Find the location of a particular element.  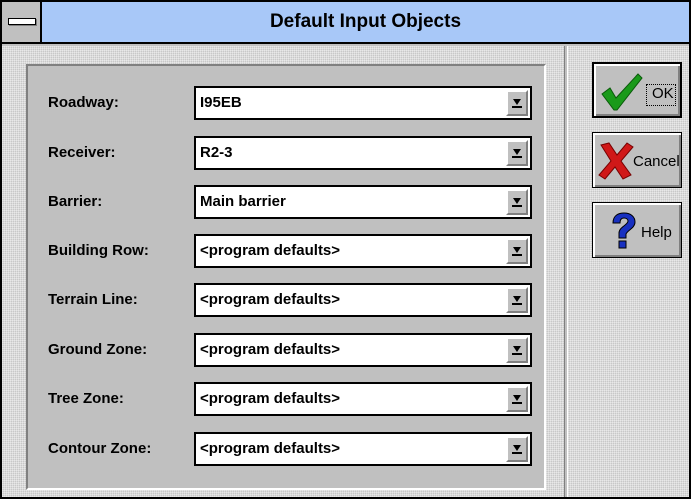

ground-zone-value: <program defaults> is located at coordinates (270, 349).